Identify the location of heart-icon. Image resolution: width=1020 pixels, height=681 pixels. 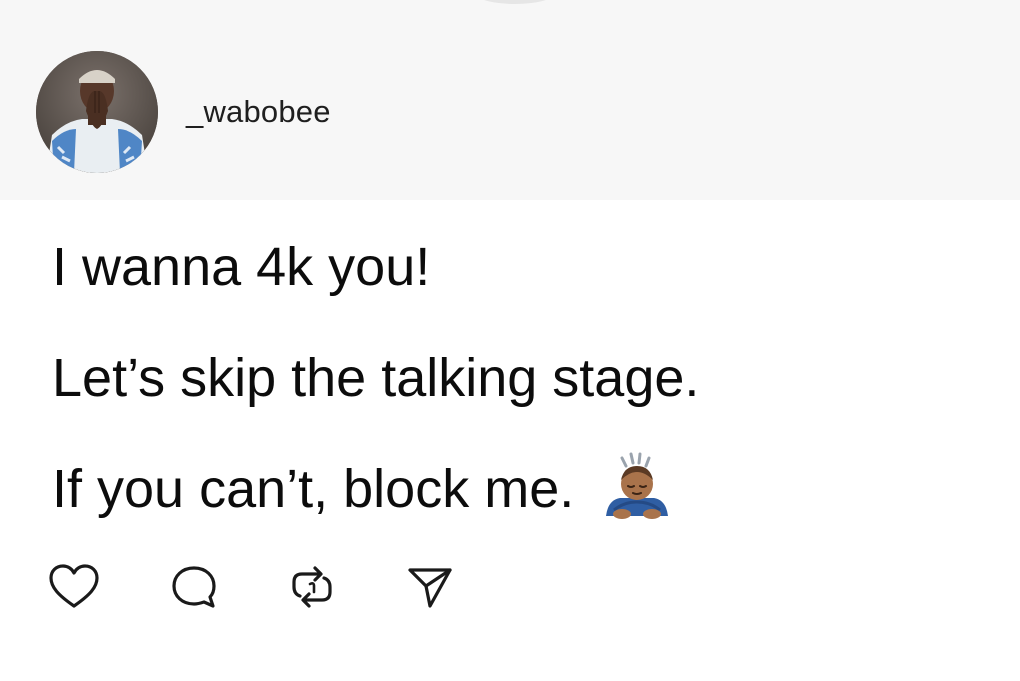
(74, 586).